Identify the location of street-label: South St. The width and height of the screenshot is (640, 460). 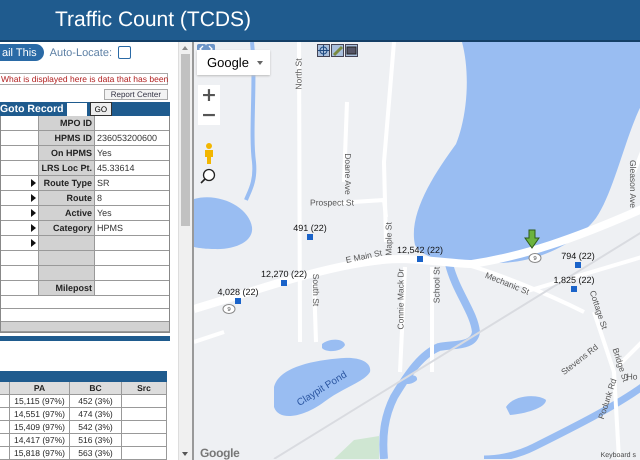
(315, 290).